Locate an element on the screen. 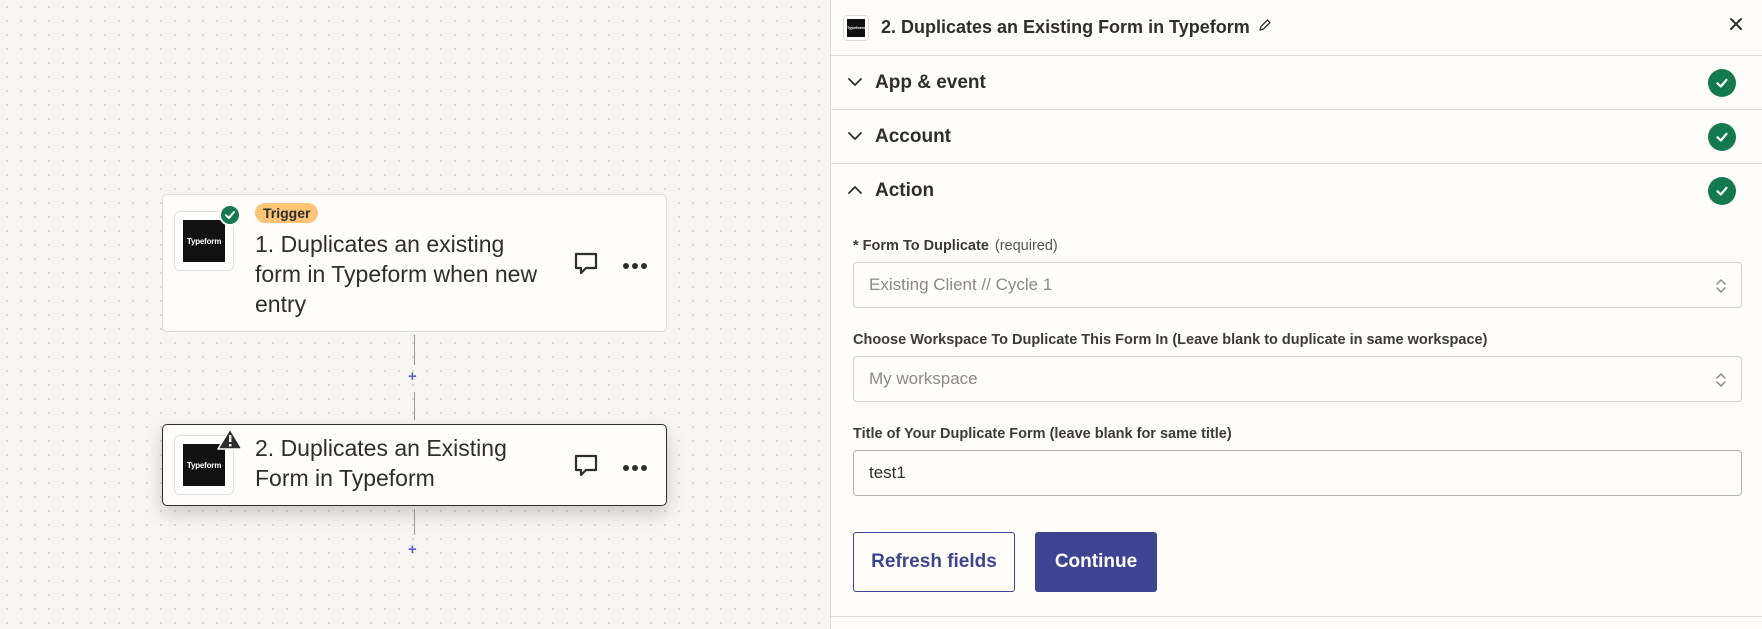  section-app-event: App & event is located at coordinates (1296, 83).